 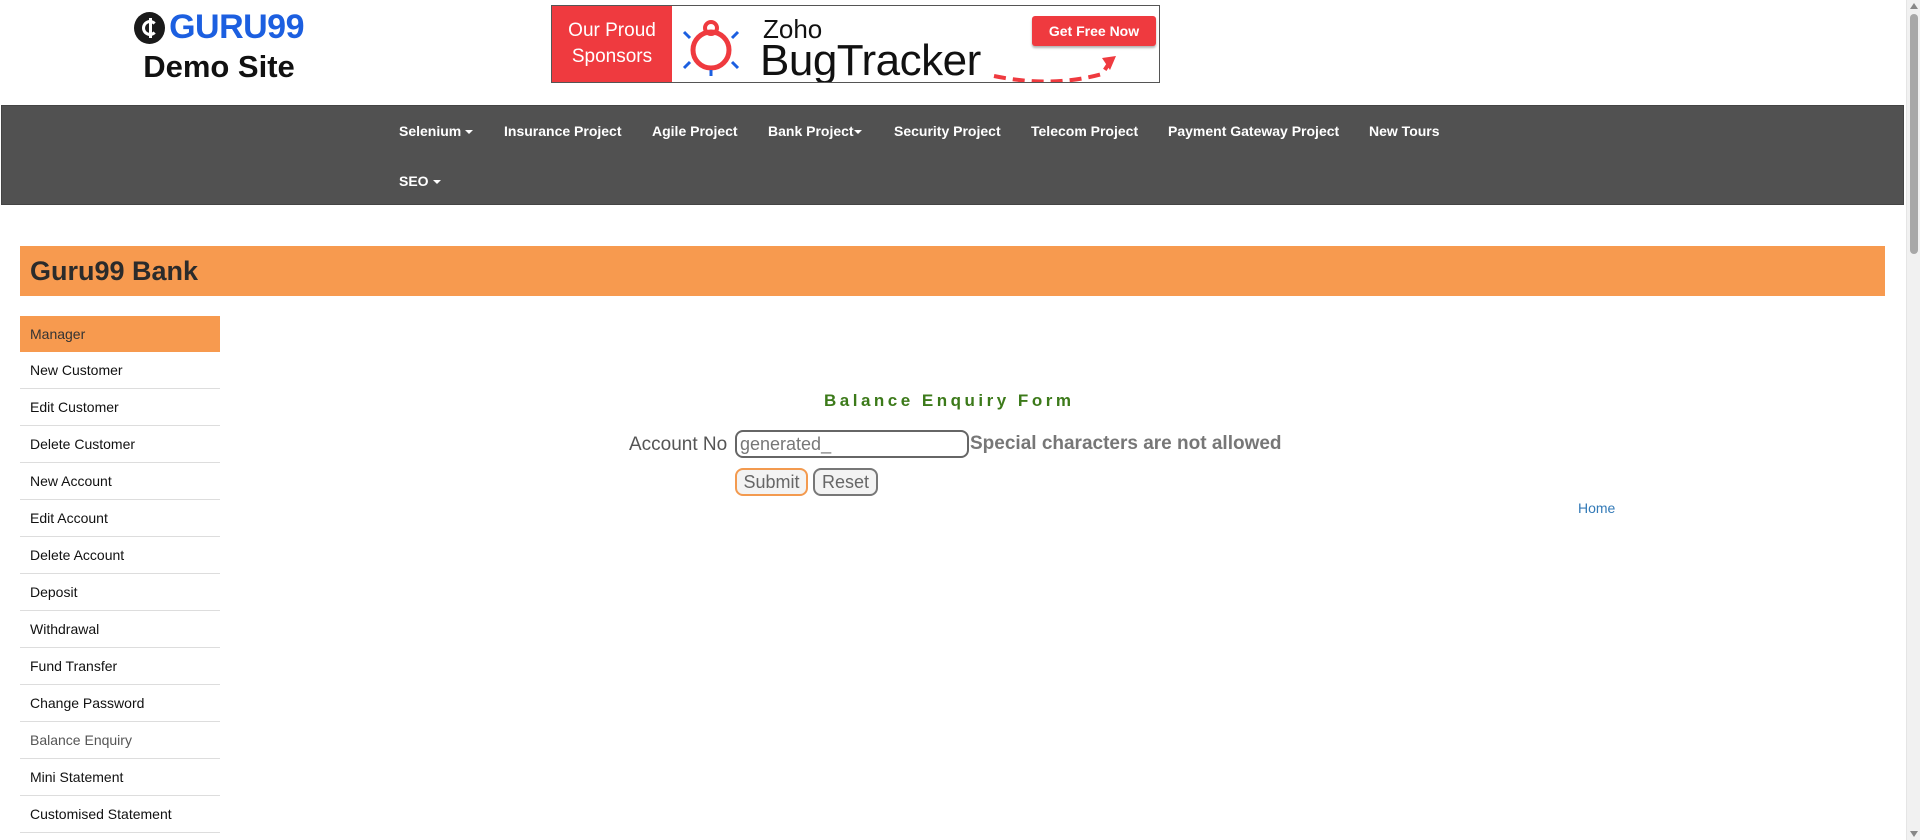 I want to click on nav-bank-project: Bank Project, so click(x=815, y=131).